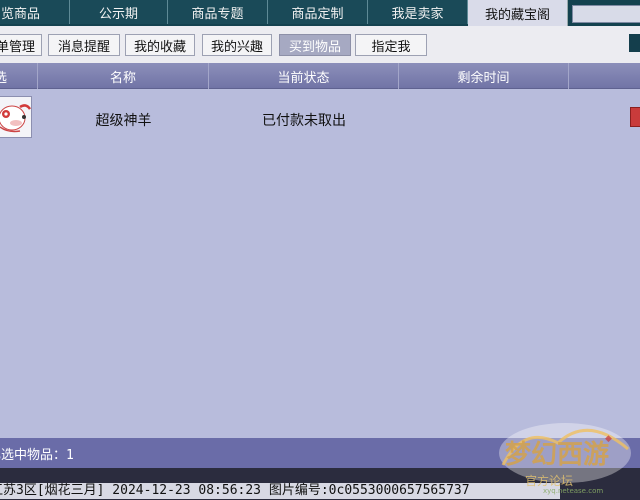 This screenshot has height=500, width=640. I want to click on logo-title: 梦幻西游, so click(557, 455).